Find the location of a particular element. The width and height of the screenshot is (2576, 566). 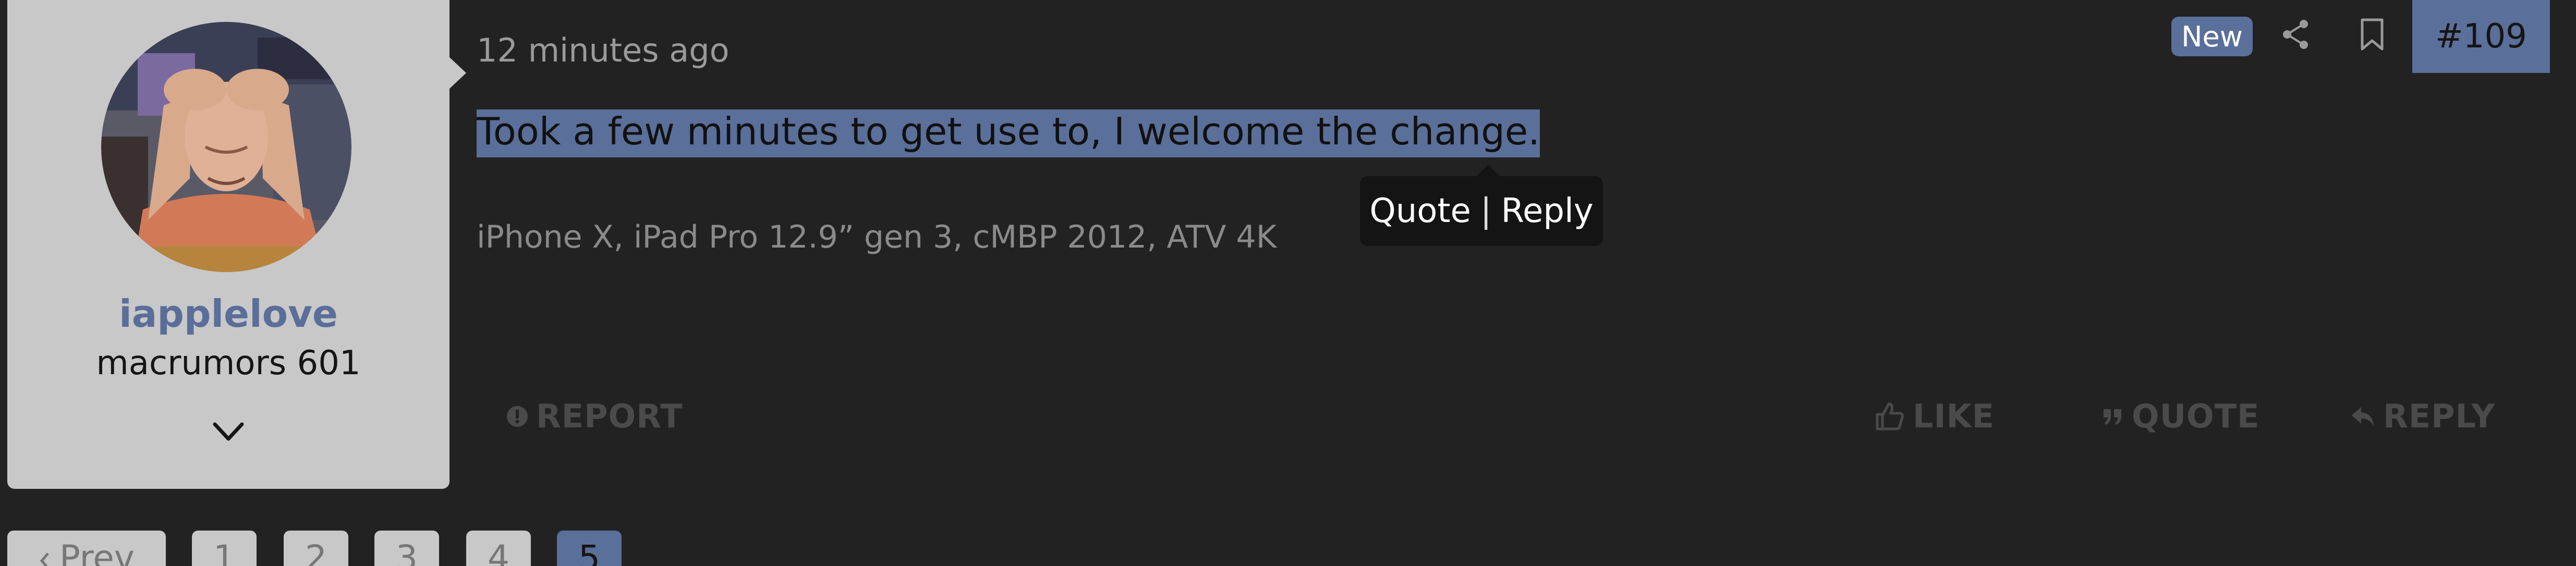

quote-label: QUOTE is located at coordinates (2196, 416).